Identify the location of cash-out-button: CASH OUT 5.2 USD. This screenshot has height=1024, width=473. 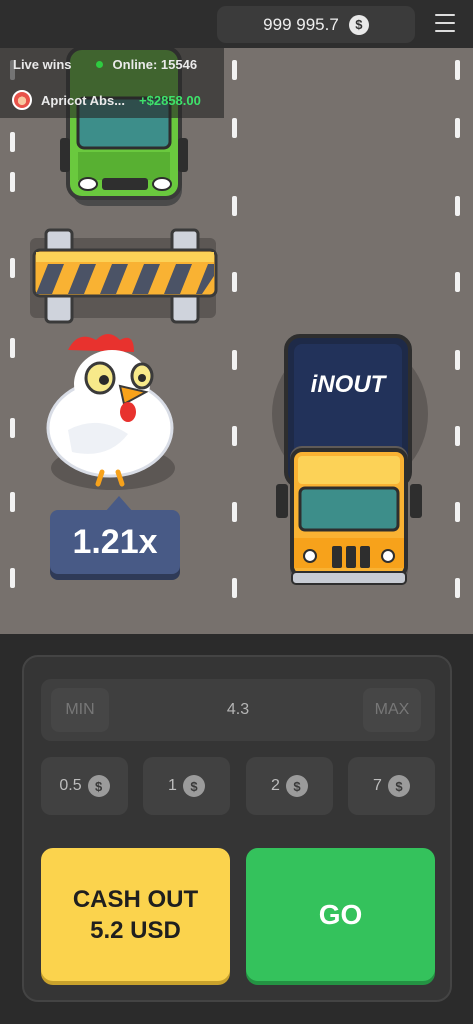
(135, 914).